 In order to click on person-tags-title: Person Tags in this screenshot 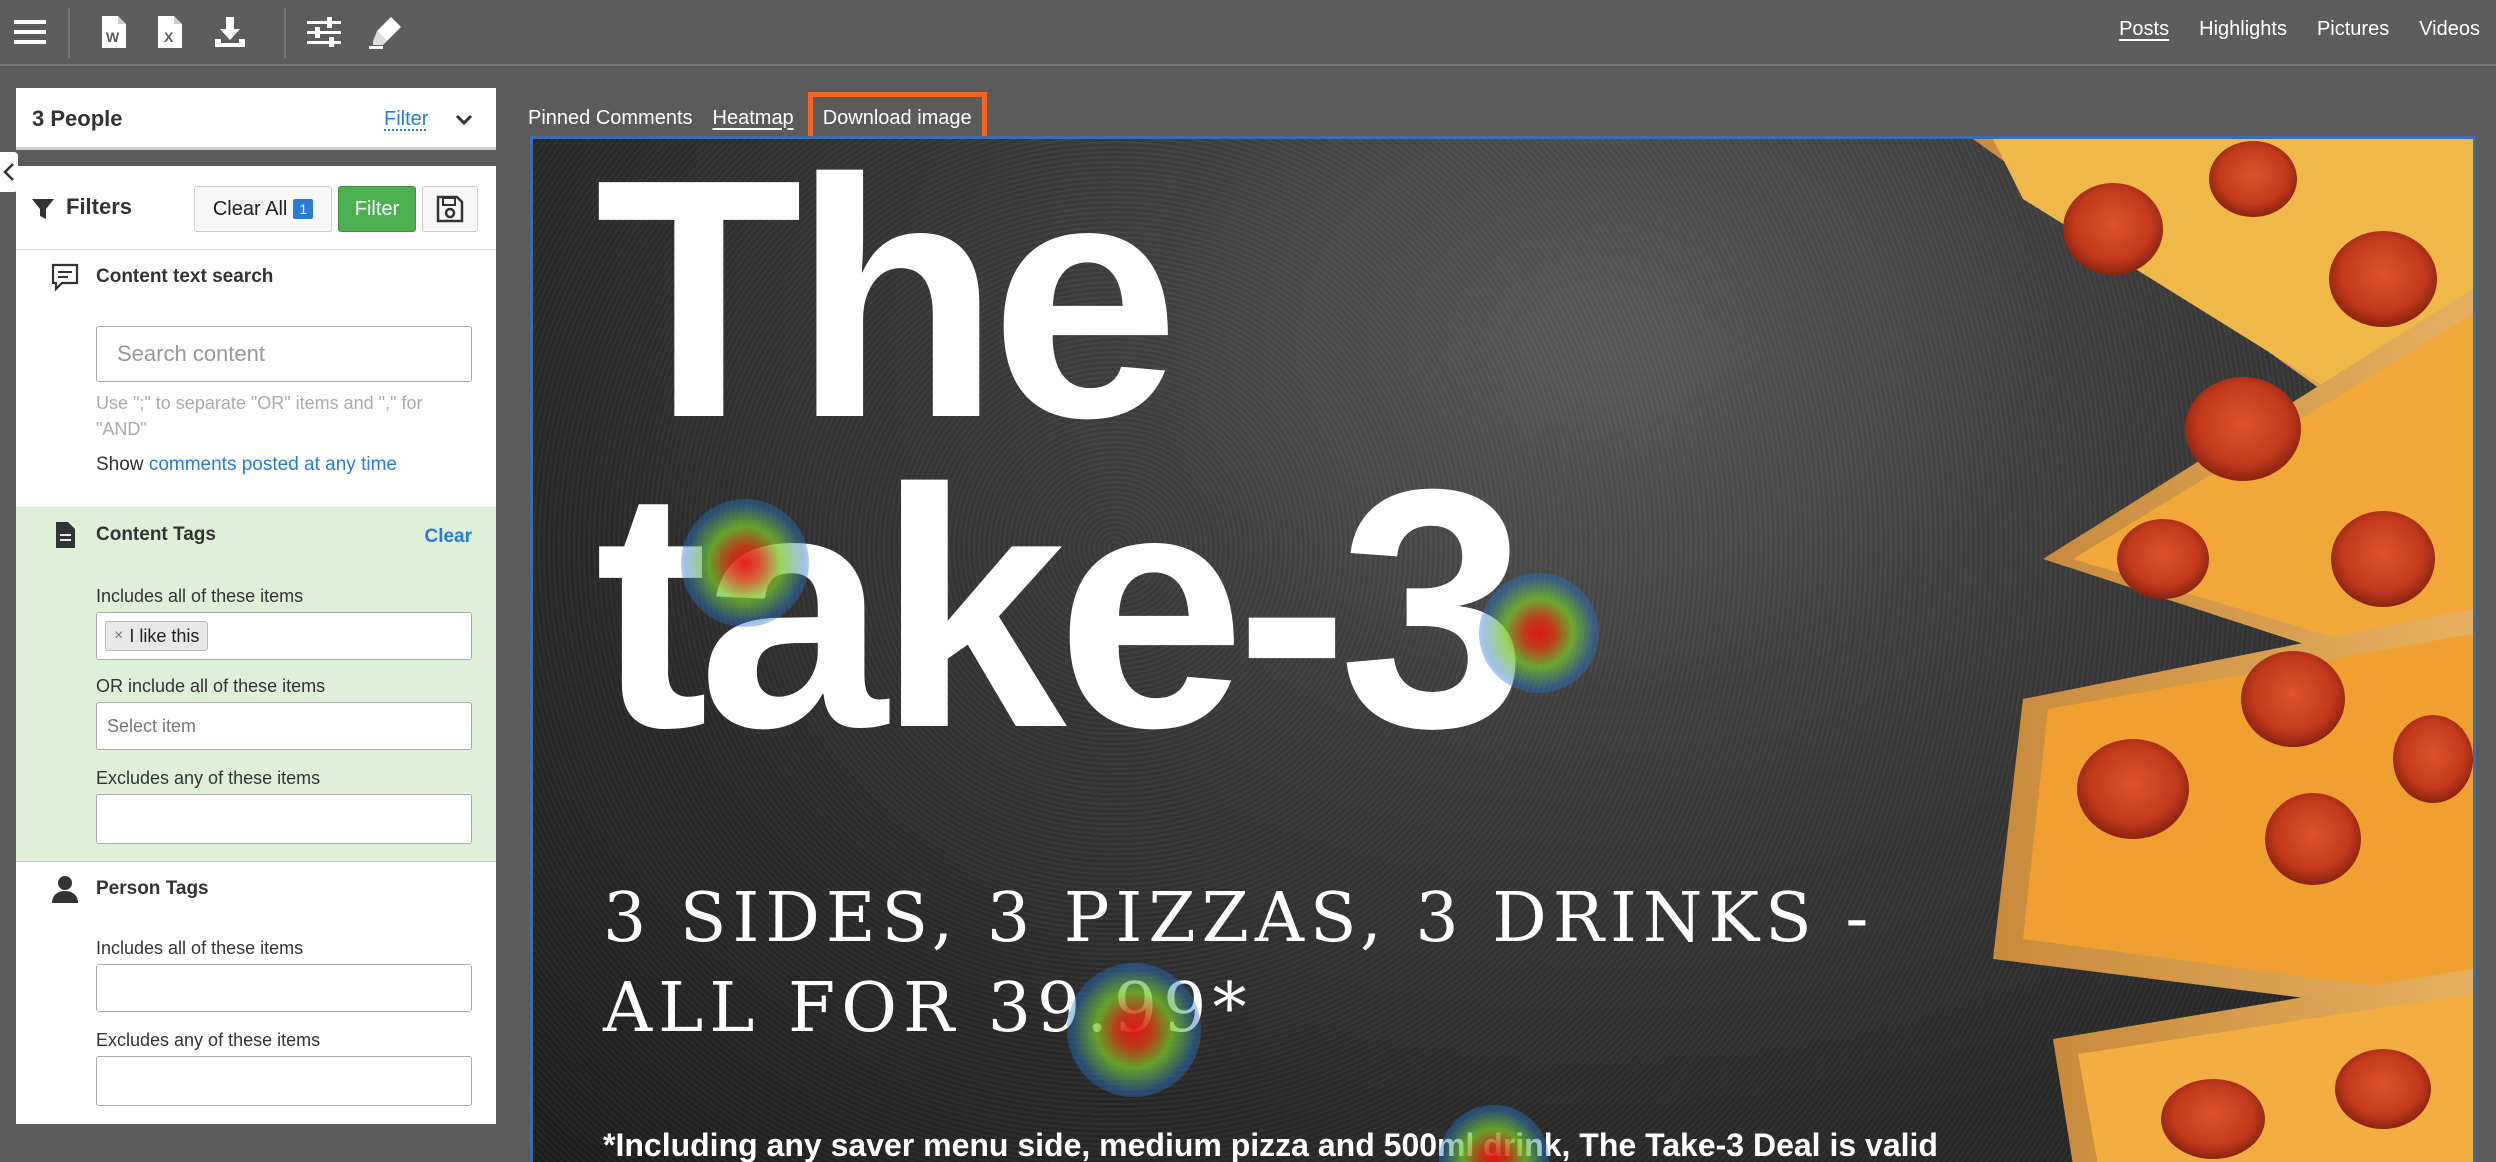, I will do `click(152, 888)`.